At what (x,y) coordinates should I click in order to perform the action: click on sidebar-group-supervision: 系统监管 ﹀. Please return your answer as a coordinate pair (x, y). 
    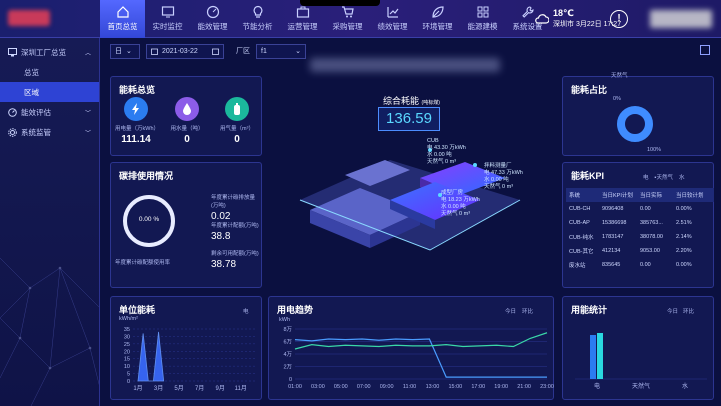
    Looking at the image, I should click on (49, 132).